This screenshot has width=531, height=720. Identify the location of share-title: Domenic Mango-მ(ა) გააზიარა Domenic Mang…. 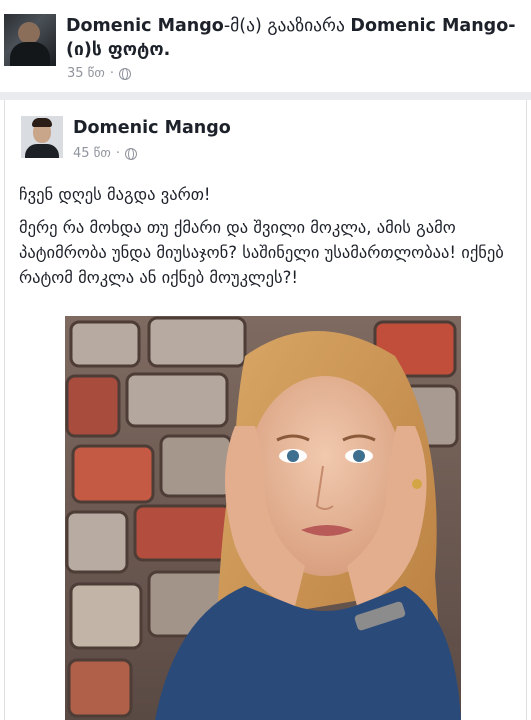
(293, 38).